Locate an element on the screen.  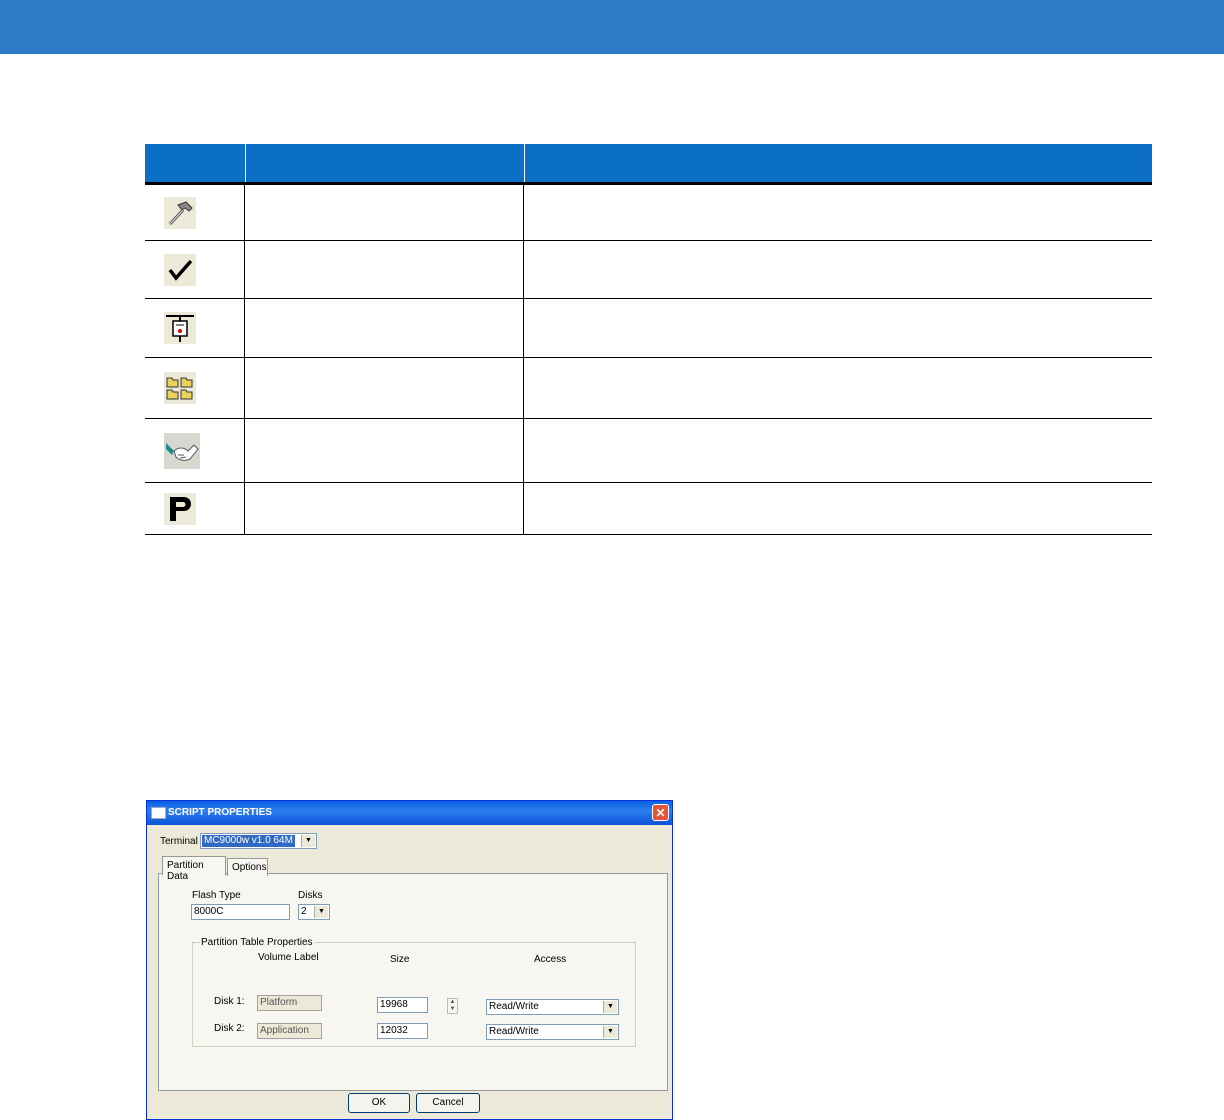
disks-select-value: 2 is located at coordinates (304, 911).